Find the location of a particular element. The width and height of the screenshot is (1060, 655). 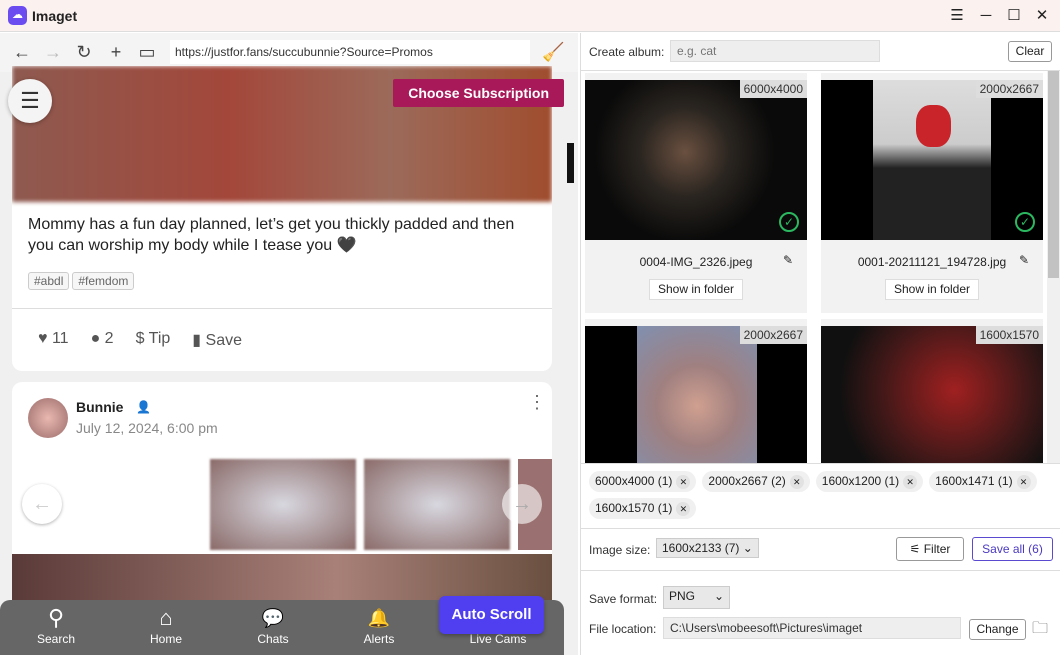

folder-icon: 🗀 is located at coordinates (1040, 630).